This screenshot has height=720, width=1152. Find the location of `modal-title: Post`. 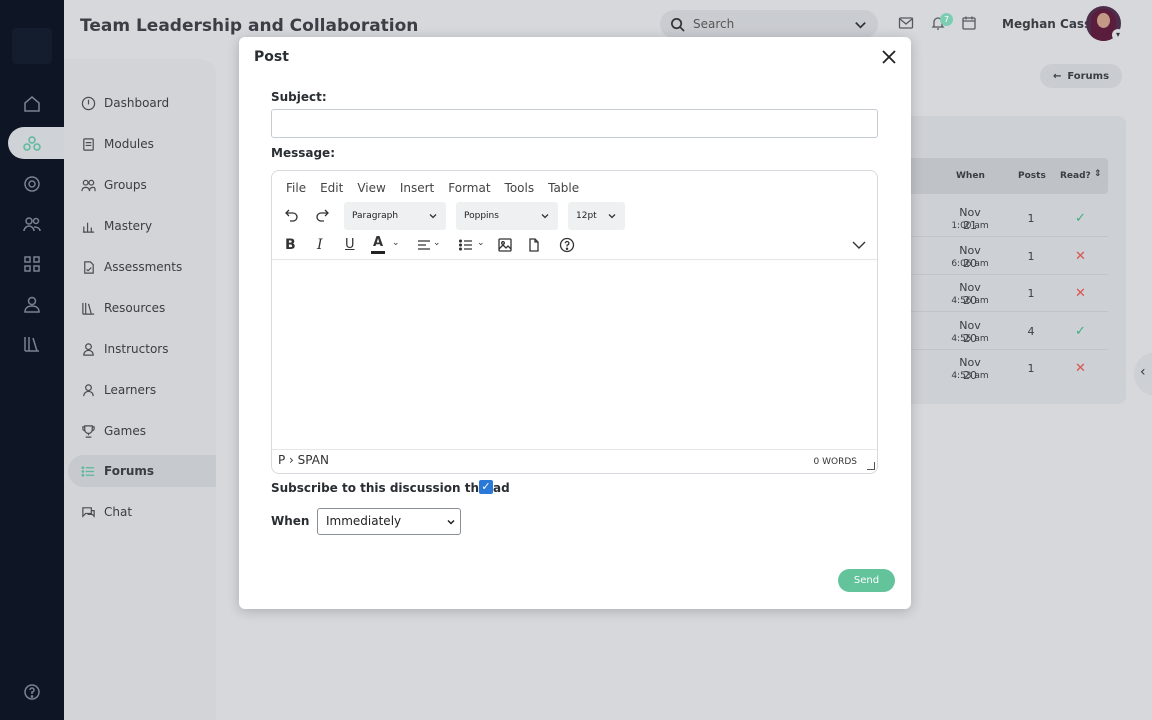

modal-title: Post is located at coordinates (271, 57).